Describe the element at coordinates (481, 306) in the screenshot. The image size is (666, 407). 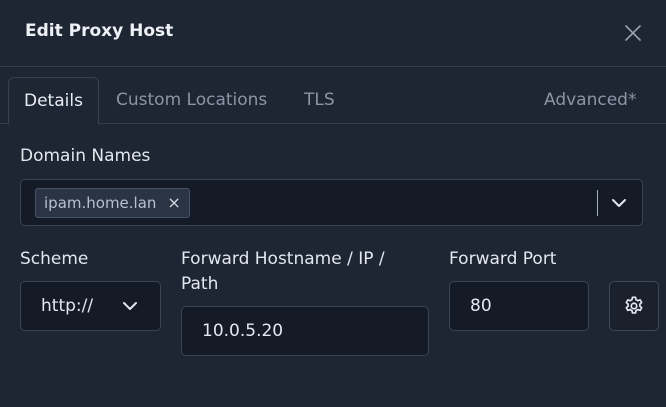
I see `forward-port-value: 80` at that location.